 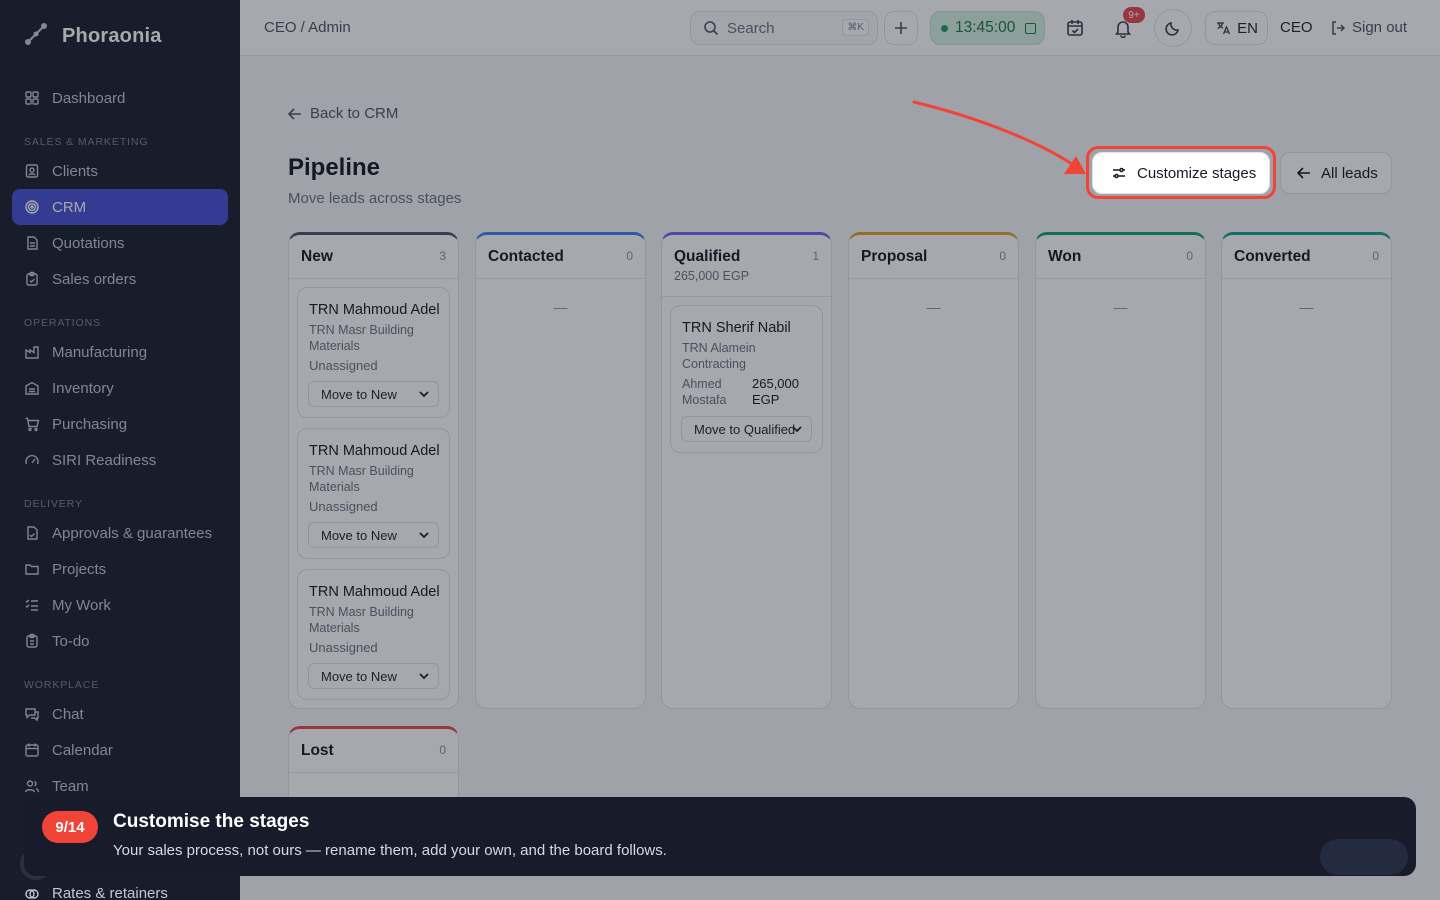 I want to click on sidebar-item-todo: To-do, so click(x=120, y=641).